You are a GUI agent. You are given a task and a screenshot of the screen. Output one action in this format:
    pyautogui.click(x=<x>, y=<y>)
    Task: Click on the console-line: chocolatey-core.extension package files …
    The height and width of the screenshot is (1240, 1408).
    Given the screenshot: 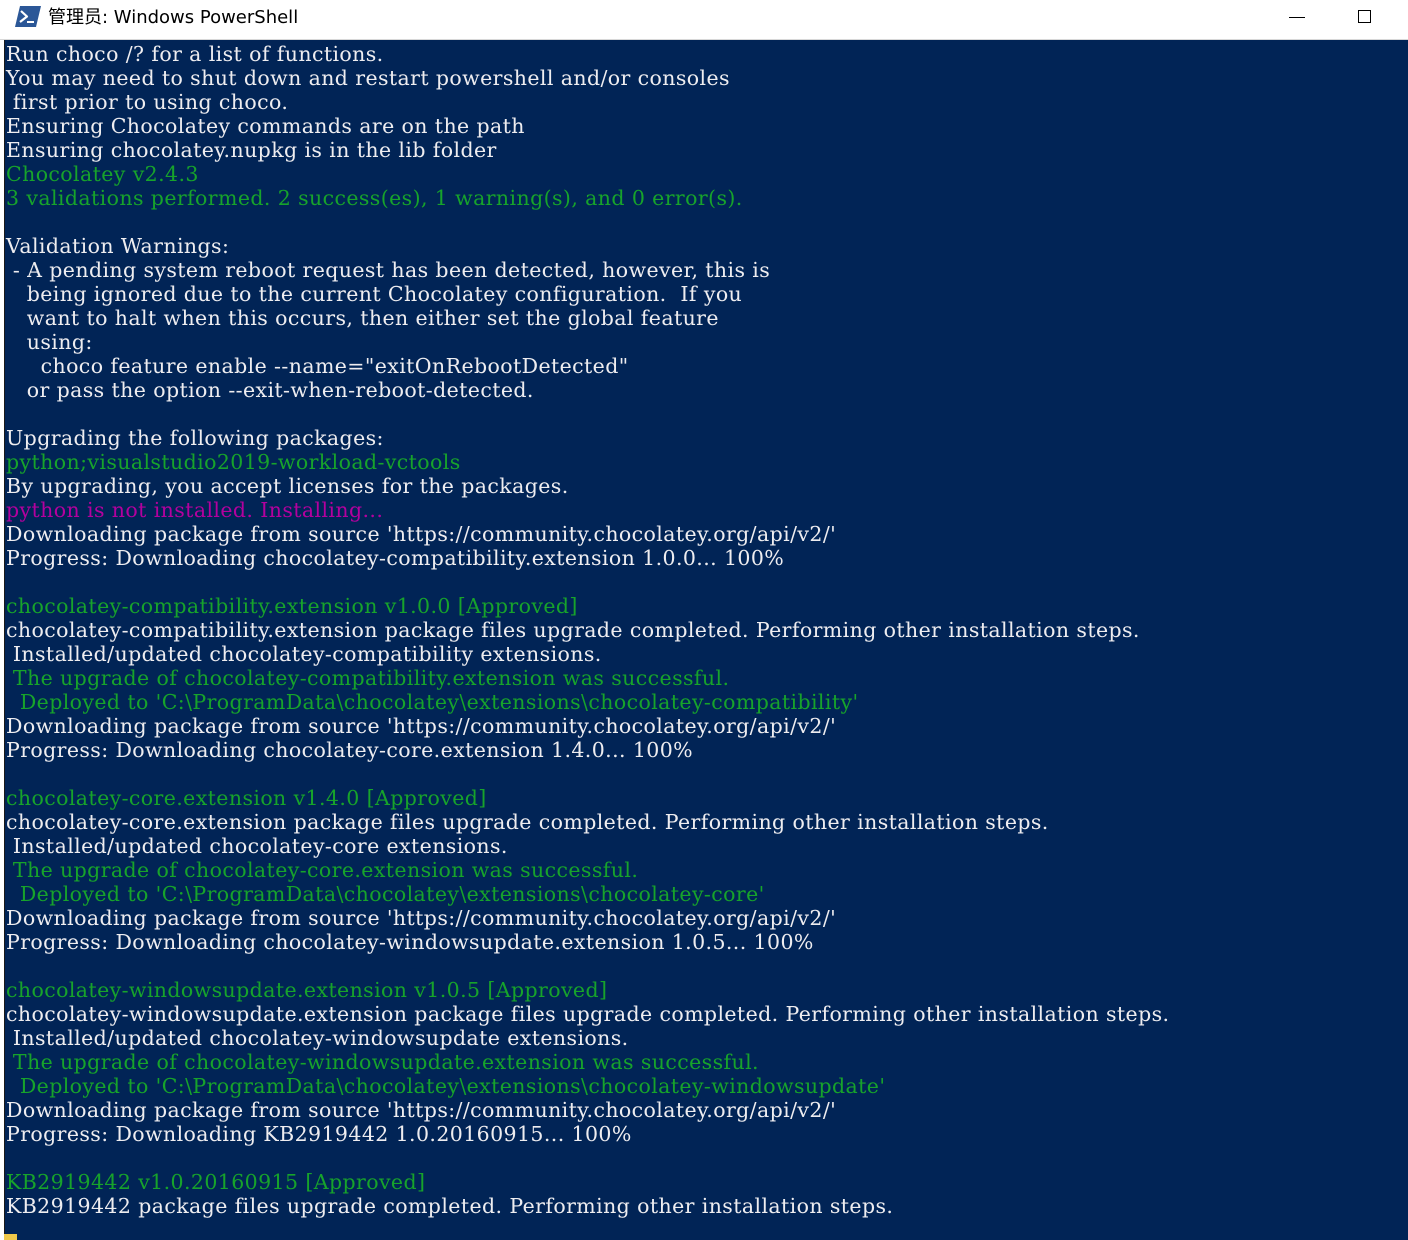 What is the action you would take?
    pyautogui.click(x=527, y=822)
    